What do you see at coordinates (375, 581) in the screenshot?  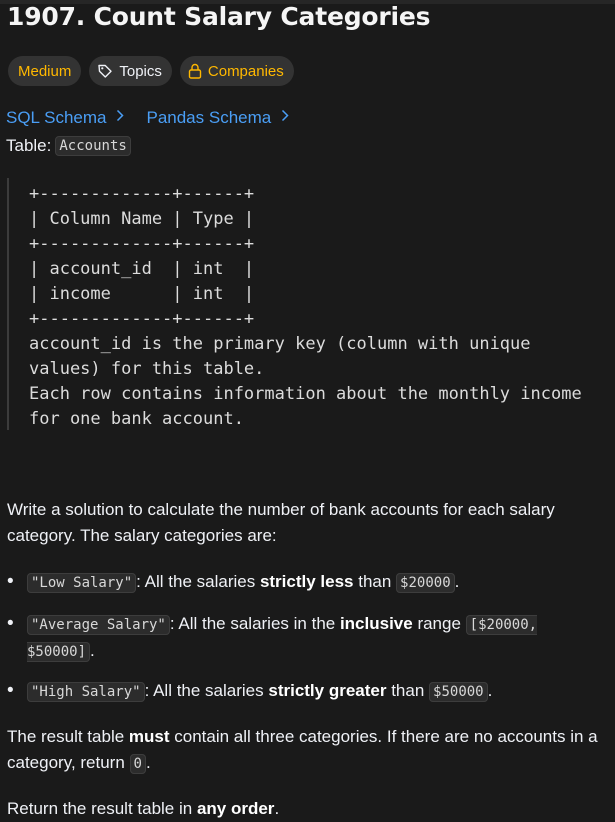 I see `low-text-2: than` at bounding box center [375, 581].